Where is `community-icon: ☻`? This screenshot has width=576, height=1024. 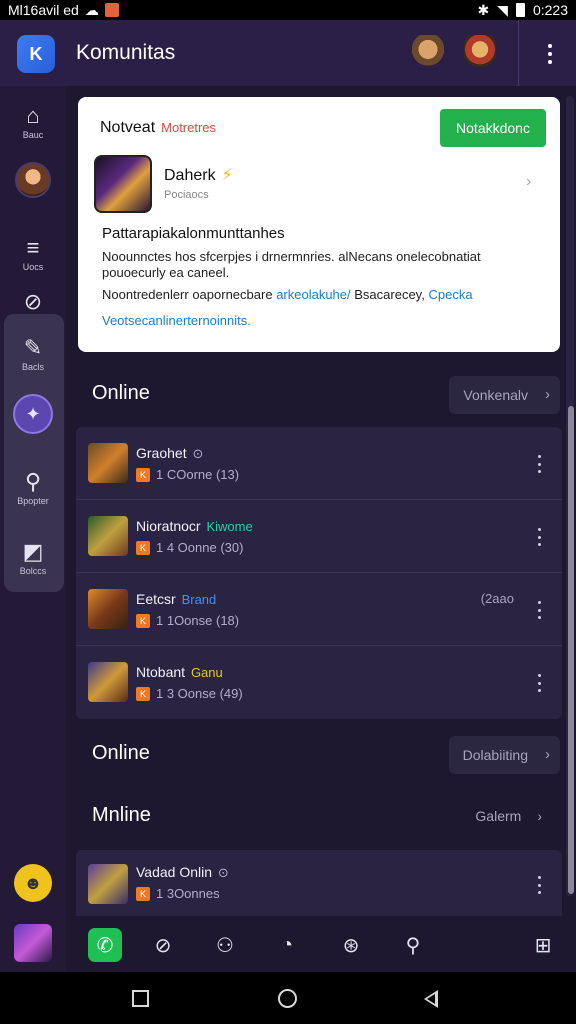 community-icon: ☻ is located at coordinates (33, 883).